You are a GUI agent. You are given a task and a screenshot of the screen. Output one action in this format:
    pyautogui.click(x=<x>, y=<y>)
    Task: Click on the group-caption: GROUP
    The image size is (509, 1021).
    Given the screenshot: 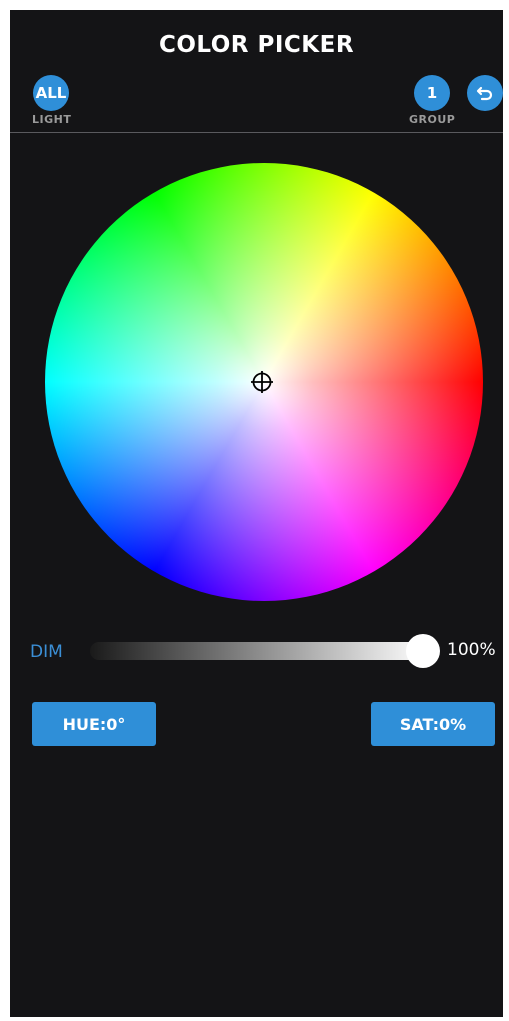 What is the action you would take?
    pyautogui.click(x=432, y=119)
    